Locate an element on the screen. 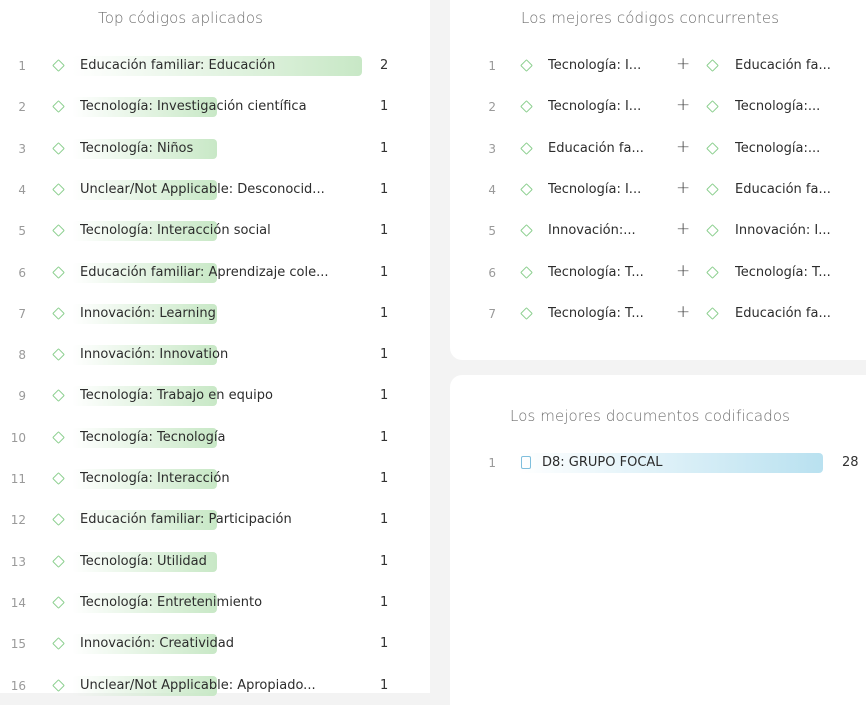 The image size is (866, 705). co-code-right-label: Tecnología is located at coordinates (783, 272).